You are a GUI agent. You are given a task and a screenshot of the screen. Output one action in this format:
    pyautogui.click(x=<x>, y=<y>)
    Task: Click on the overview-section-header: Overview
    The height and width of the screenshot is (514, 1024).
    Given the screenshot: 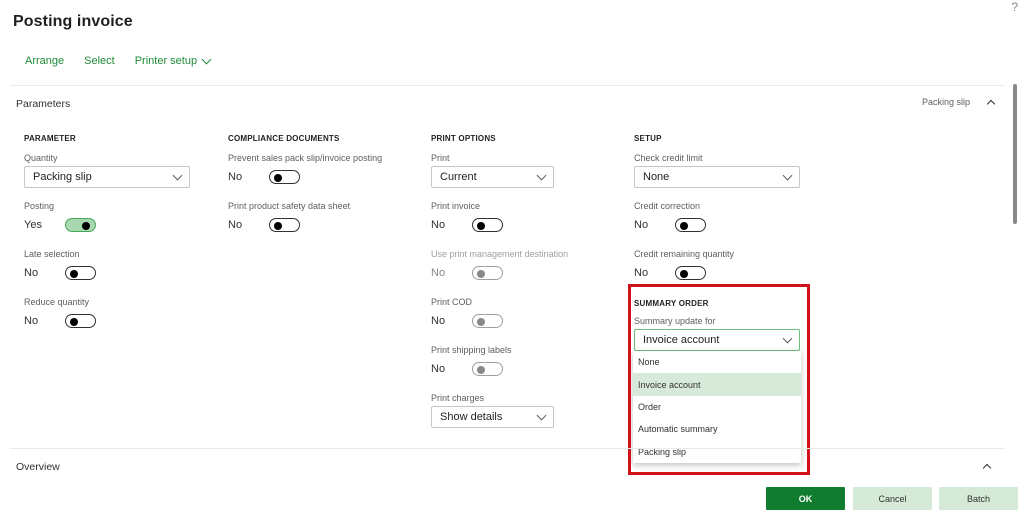 What is the action you would take?
    pyautogui.click(x=38, y=467)
    